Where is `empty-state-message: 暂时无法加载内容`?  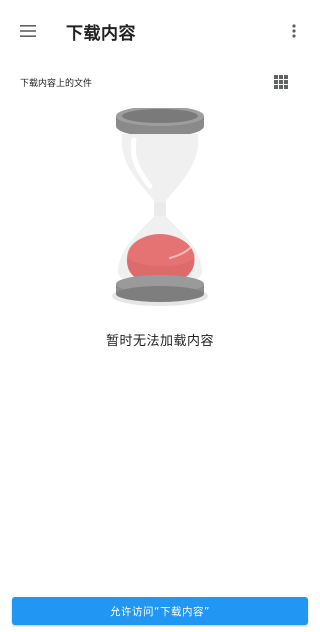
empty-state-message: 暂时无法加载内容 is located at coordinates (159, 341).